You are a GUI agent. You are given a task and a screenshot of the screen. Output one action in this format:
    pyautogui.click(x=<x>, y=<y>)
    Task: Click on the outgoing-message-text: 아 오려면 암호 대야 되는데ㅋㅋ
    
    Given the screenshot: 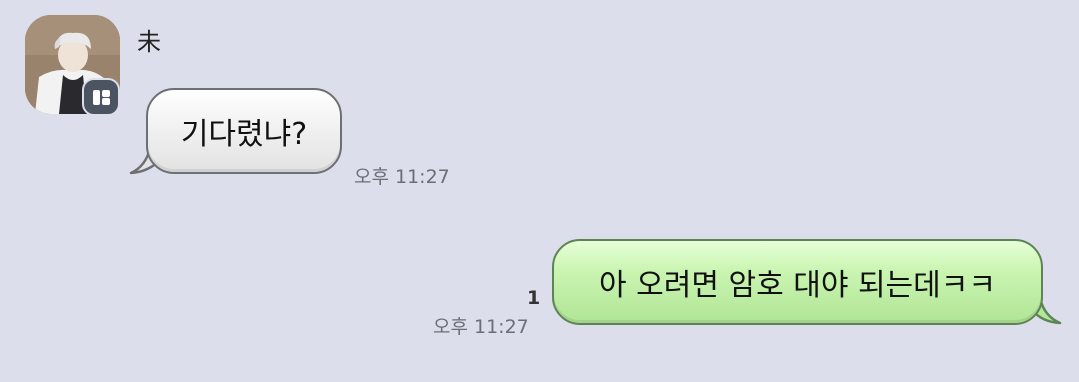 What is the action you would take?
    pyautogui.click(x=797, y=285)
    